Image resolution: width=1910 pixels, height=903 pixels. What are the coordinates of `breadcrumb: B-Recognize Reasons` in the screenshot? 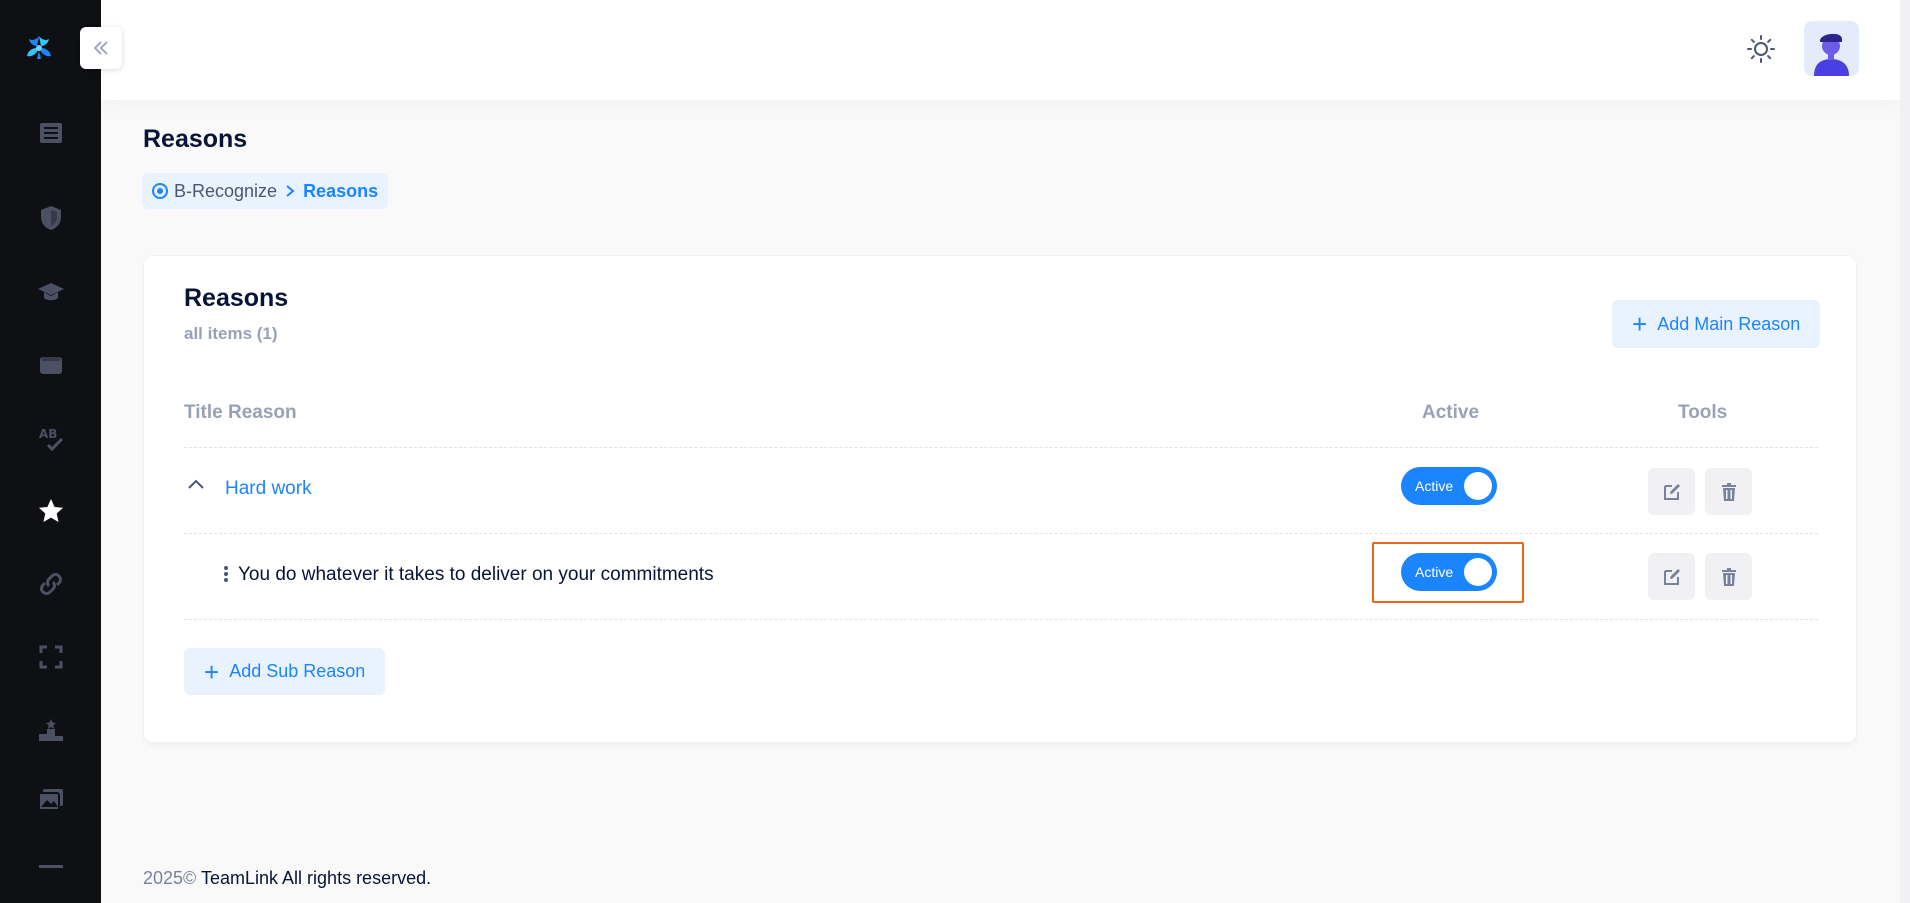 It's located at (265, 191).